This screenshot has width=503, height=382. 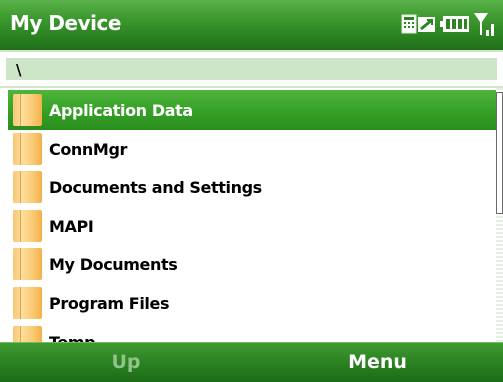 I want to click on list-item: ConnMgr, so click(x=252, y=149).